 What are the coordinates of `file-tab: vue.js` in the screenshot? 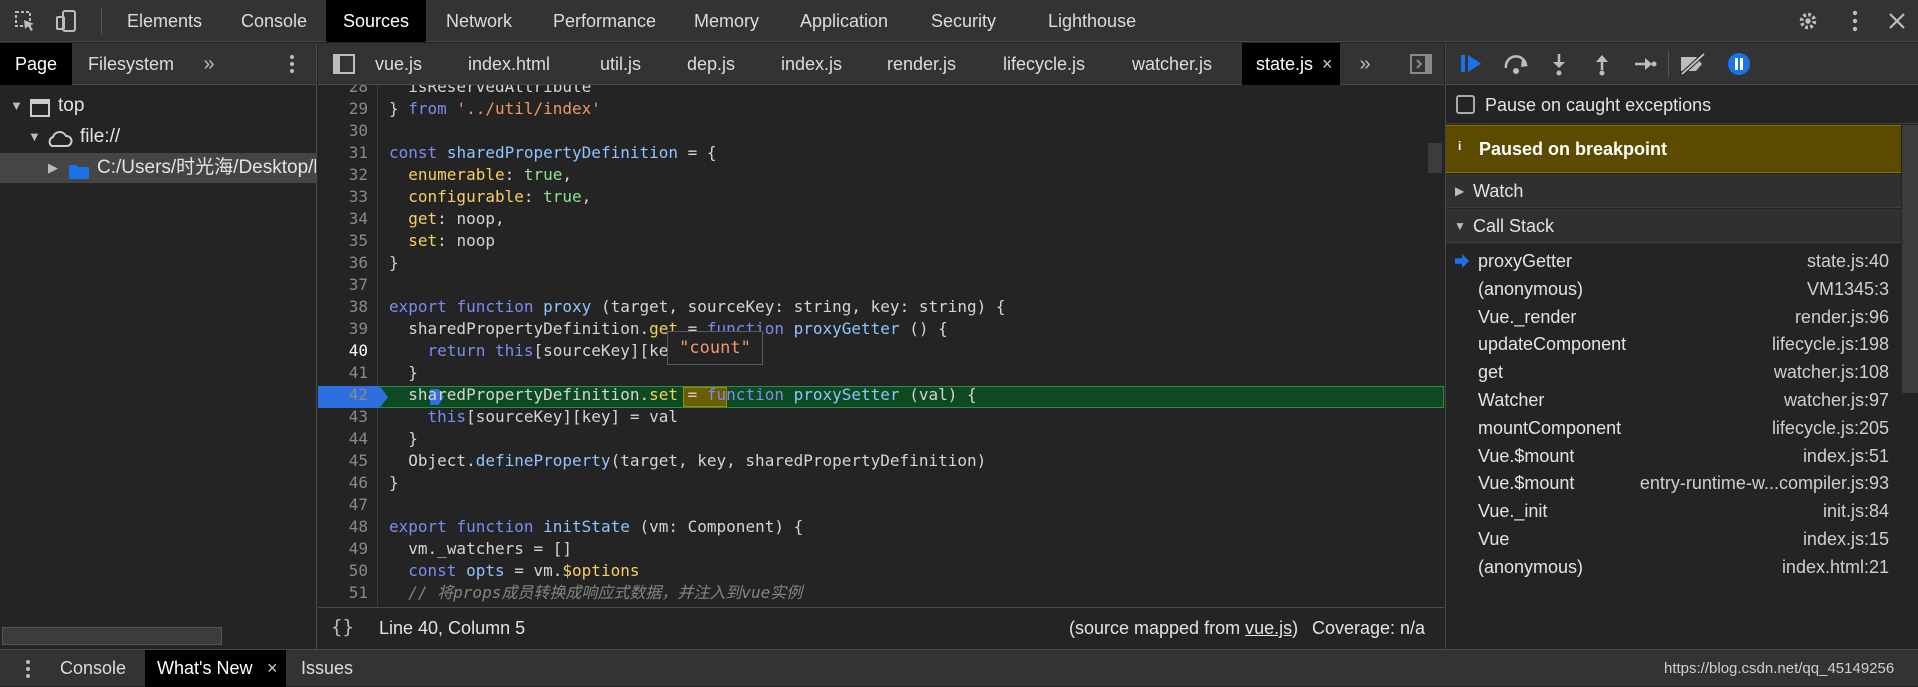 It's located at (398, 64).